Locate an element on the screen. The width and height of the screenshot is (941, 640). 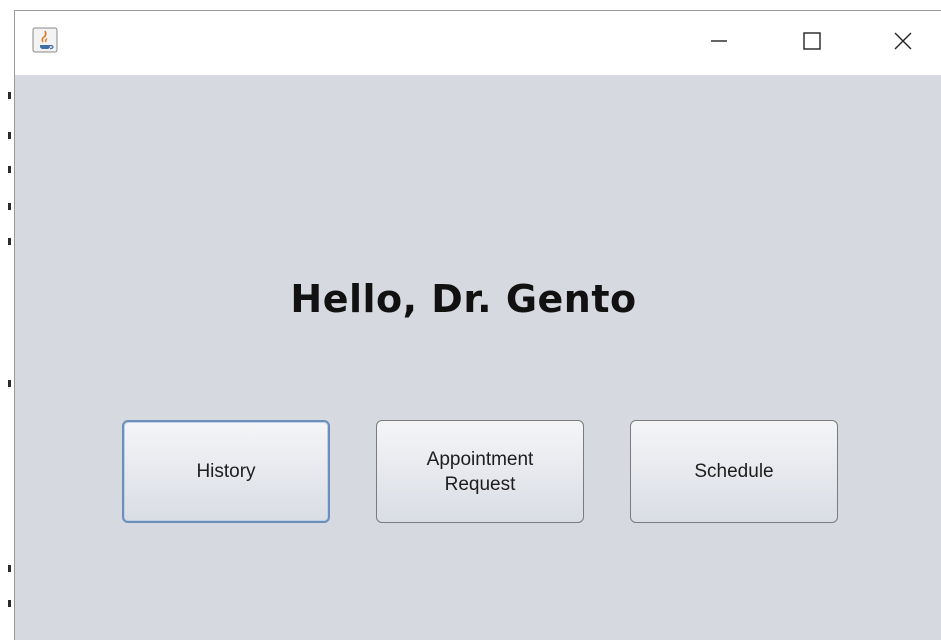
minimize-button is located at coordinates (719, 43).